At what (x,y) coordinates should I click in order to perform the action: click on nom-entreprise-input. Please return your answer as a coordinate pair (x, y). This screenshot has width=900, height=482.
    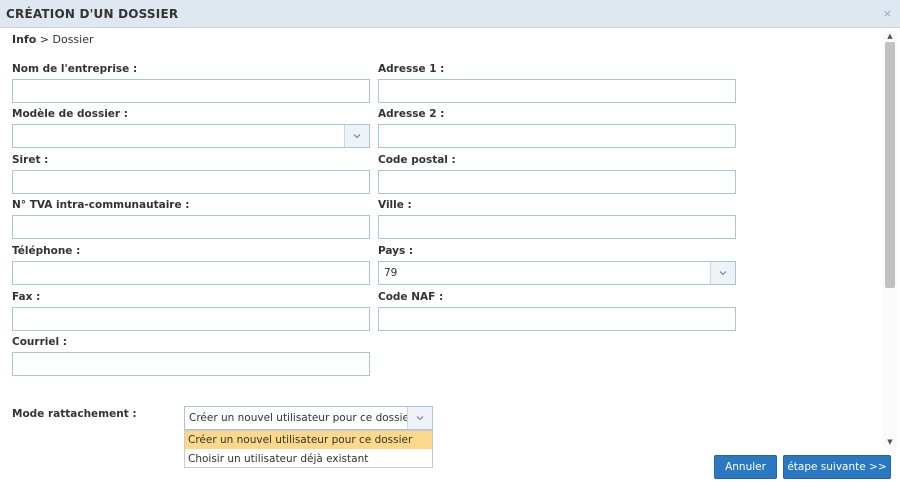
    Looking at the image, I should click on (191, 91).